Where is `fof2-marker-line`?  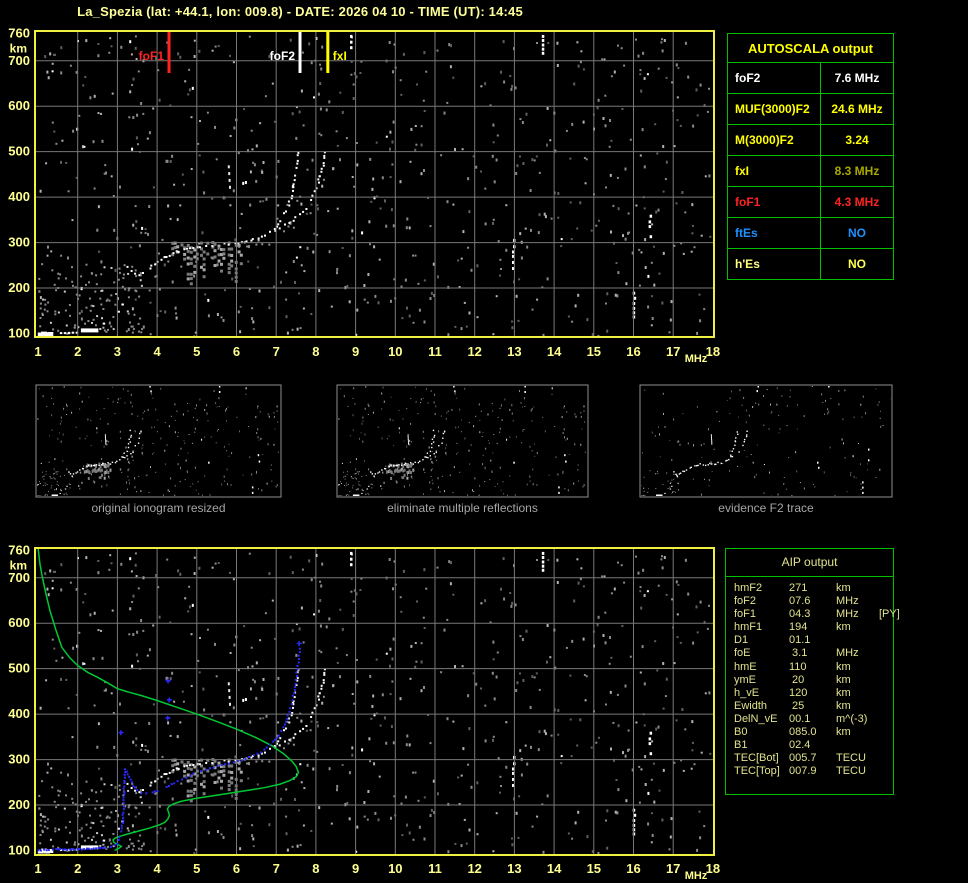 fof2-marker-line is located at coordinates (300, 52).